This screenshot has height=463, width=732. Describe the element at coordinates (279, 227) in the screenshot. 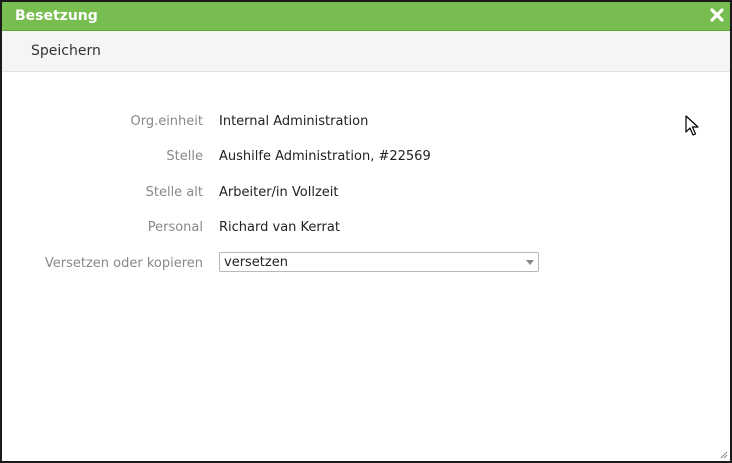

I see `personal-value: Richard van Kerrat` at that location.